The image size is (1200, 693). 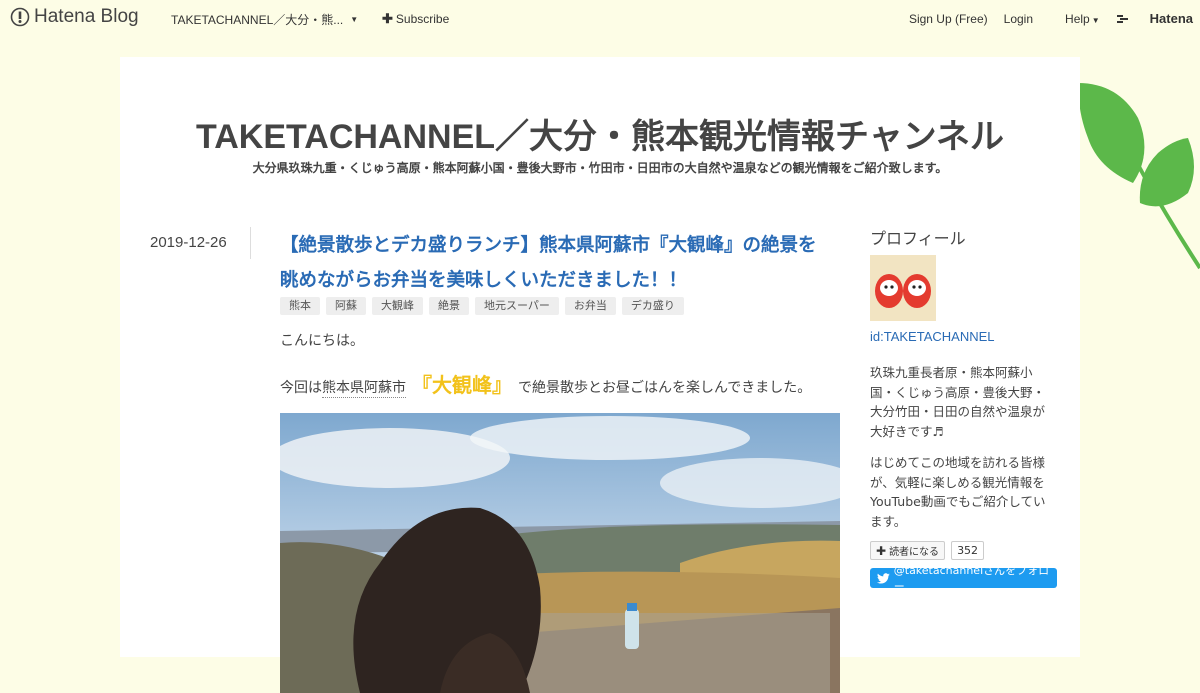 What do you see at coordinates (903, 288) in the screenshot?
I see `daruma-avatar` at bounding box center [903, 288].